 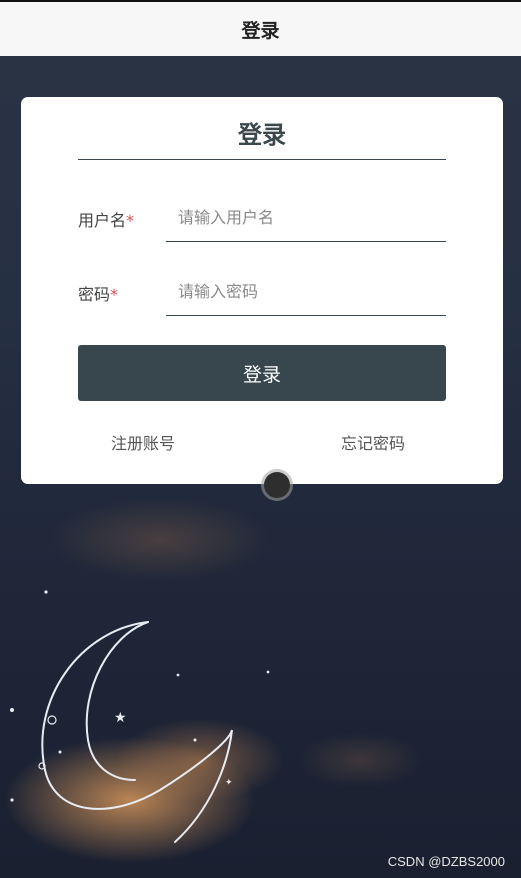 What do you see at coordinates (94, 294) in the screenshot?
I see `password-label-text: 密码` at bounding box center [94, 294].